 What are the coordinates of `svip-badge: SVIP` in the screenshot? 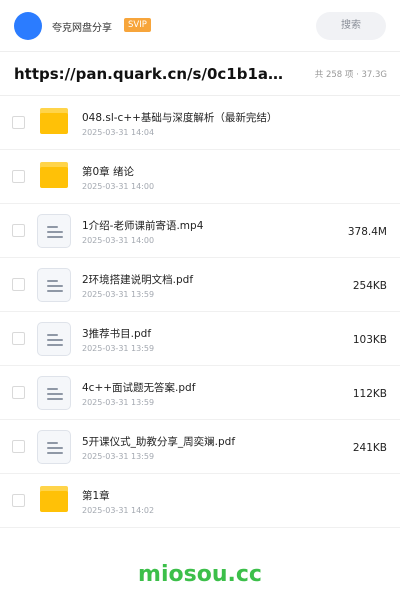 It's located at (137, 25).